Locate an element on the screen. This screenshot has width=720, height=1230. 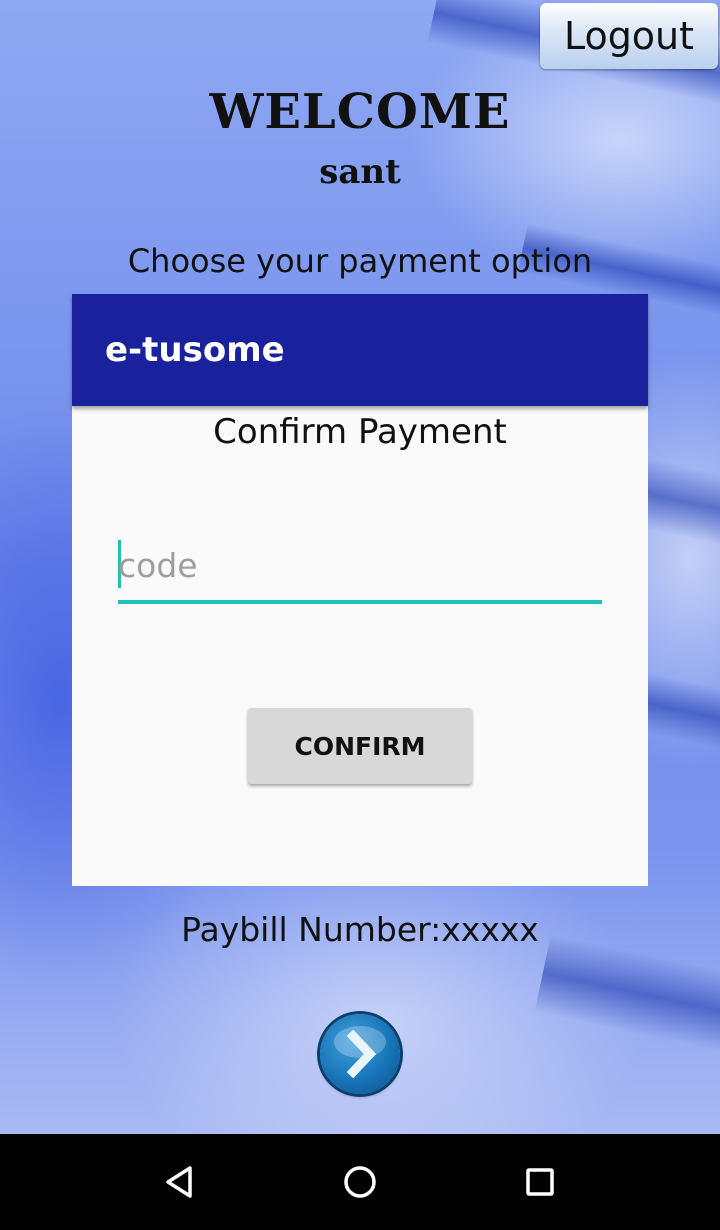
chevron-right-icon is located at coordinates (360, 1052).